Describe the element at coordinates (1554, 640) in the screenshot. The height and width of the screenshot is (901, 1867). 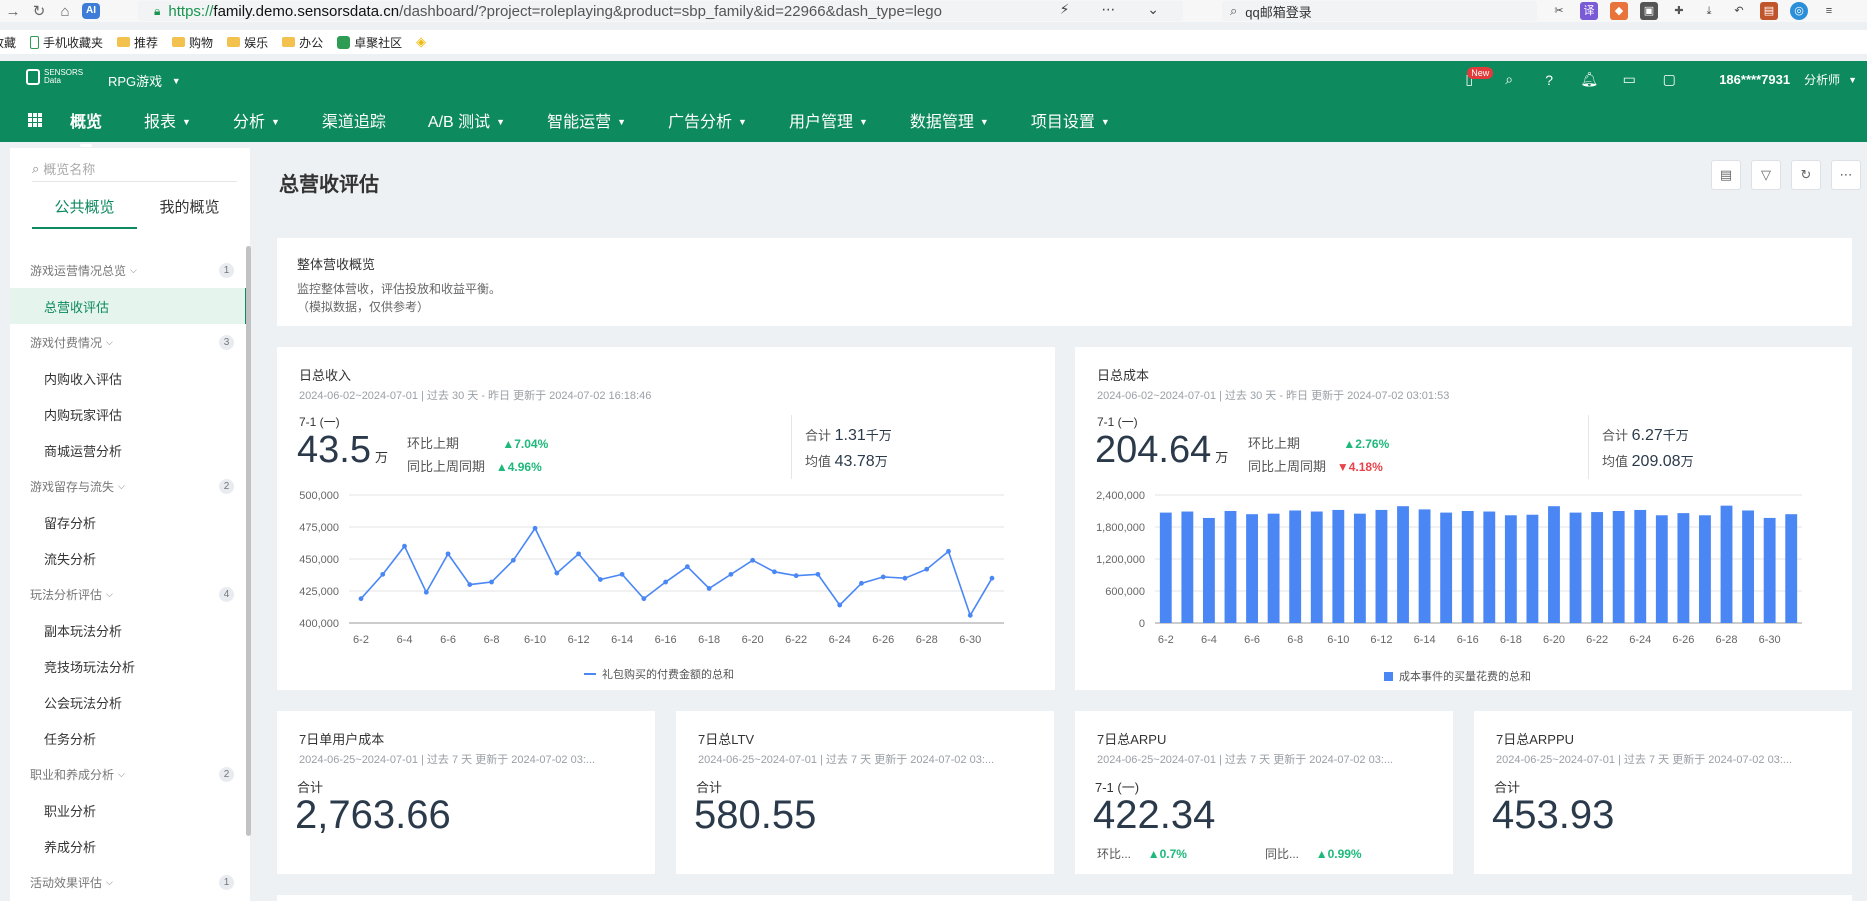
I see `x-tick-label: 6-20` at that location.